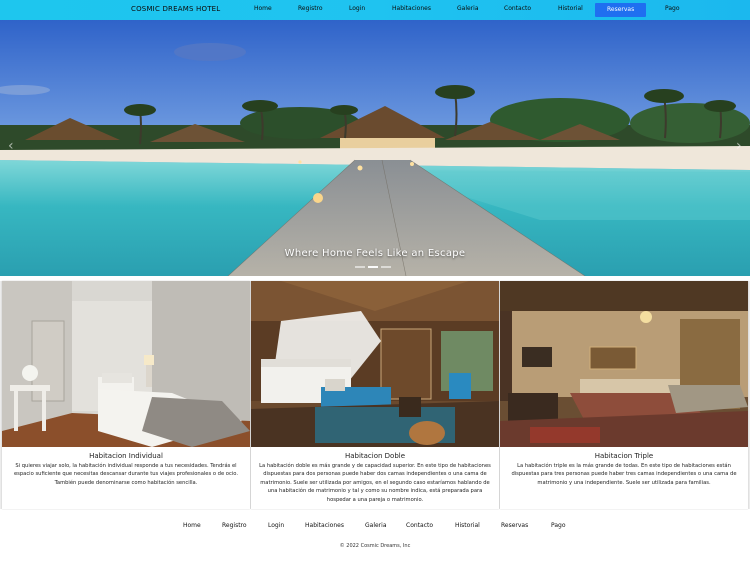 The image size is (750, 568). I want to click on hero-caption: Where Home Feels Like an Escape, so click(375, 253).